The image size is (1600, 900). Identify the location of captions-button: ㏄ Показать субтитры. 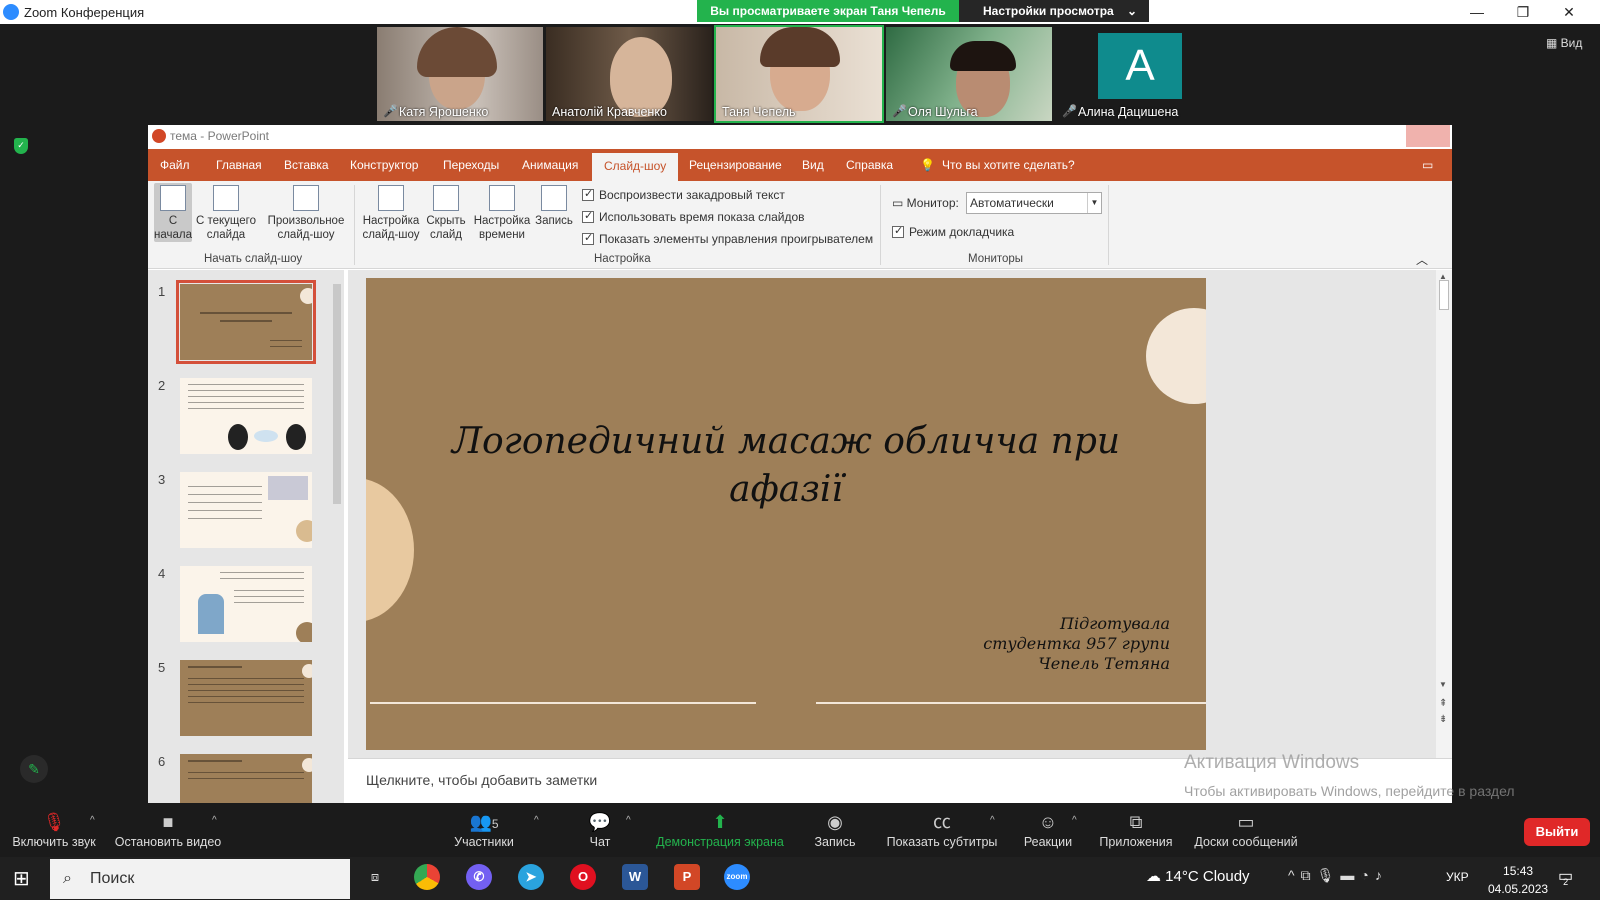
(942, 829).